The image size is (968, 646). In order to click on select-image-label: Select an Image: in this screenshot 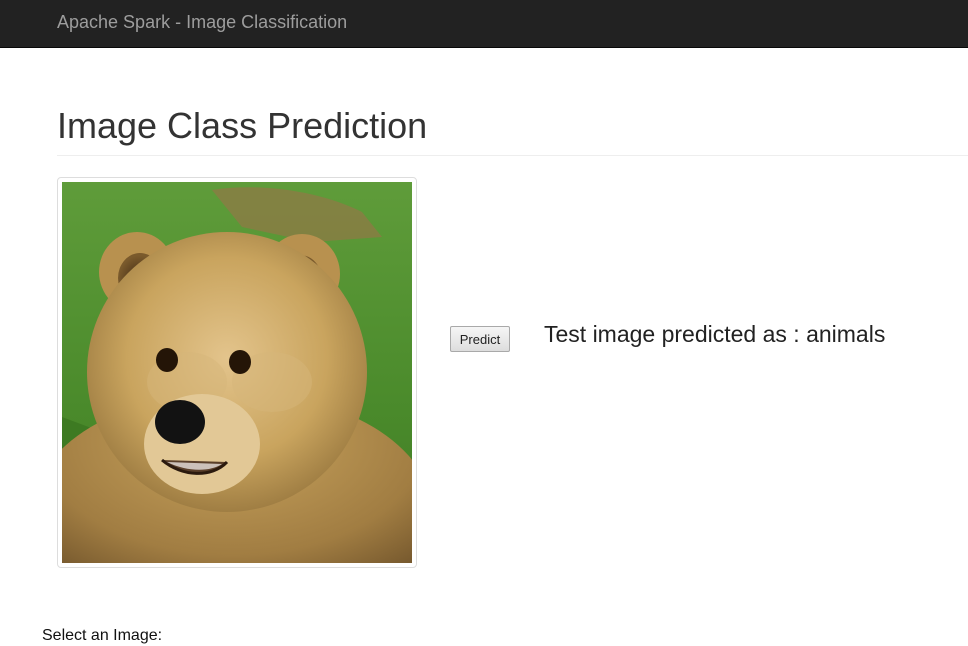, I will do `click(102, 635)`.